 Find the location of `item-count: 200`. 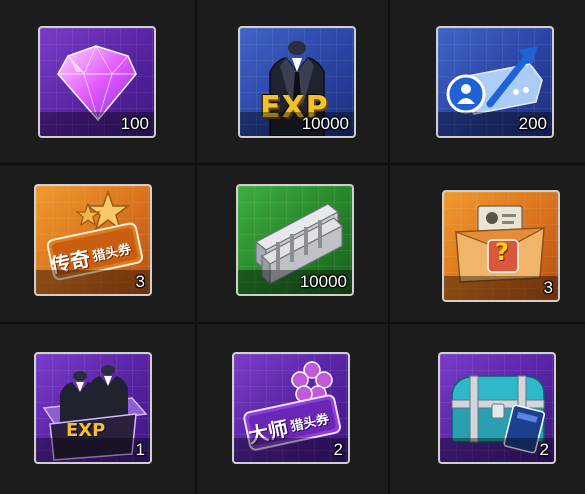

item-count: 200 is located at coordinates (532, 123).